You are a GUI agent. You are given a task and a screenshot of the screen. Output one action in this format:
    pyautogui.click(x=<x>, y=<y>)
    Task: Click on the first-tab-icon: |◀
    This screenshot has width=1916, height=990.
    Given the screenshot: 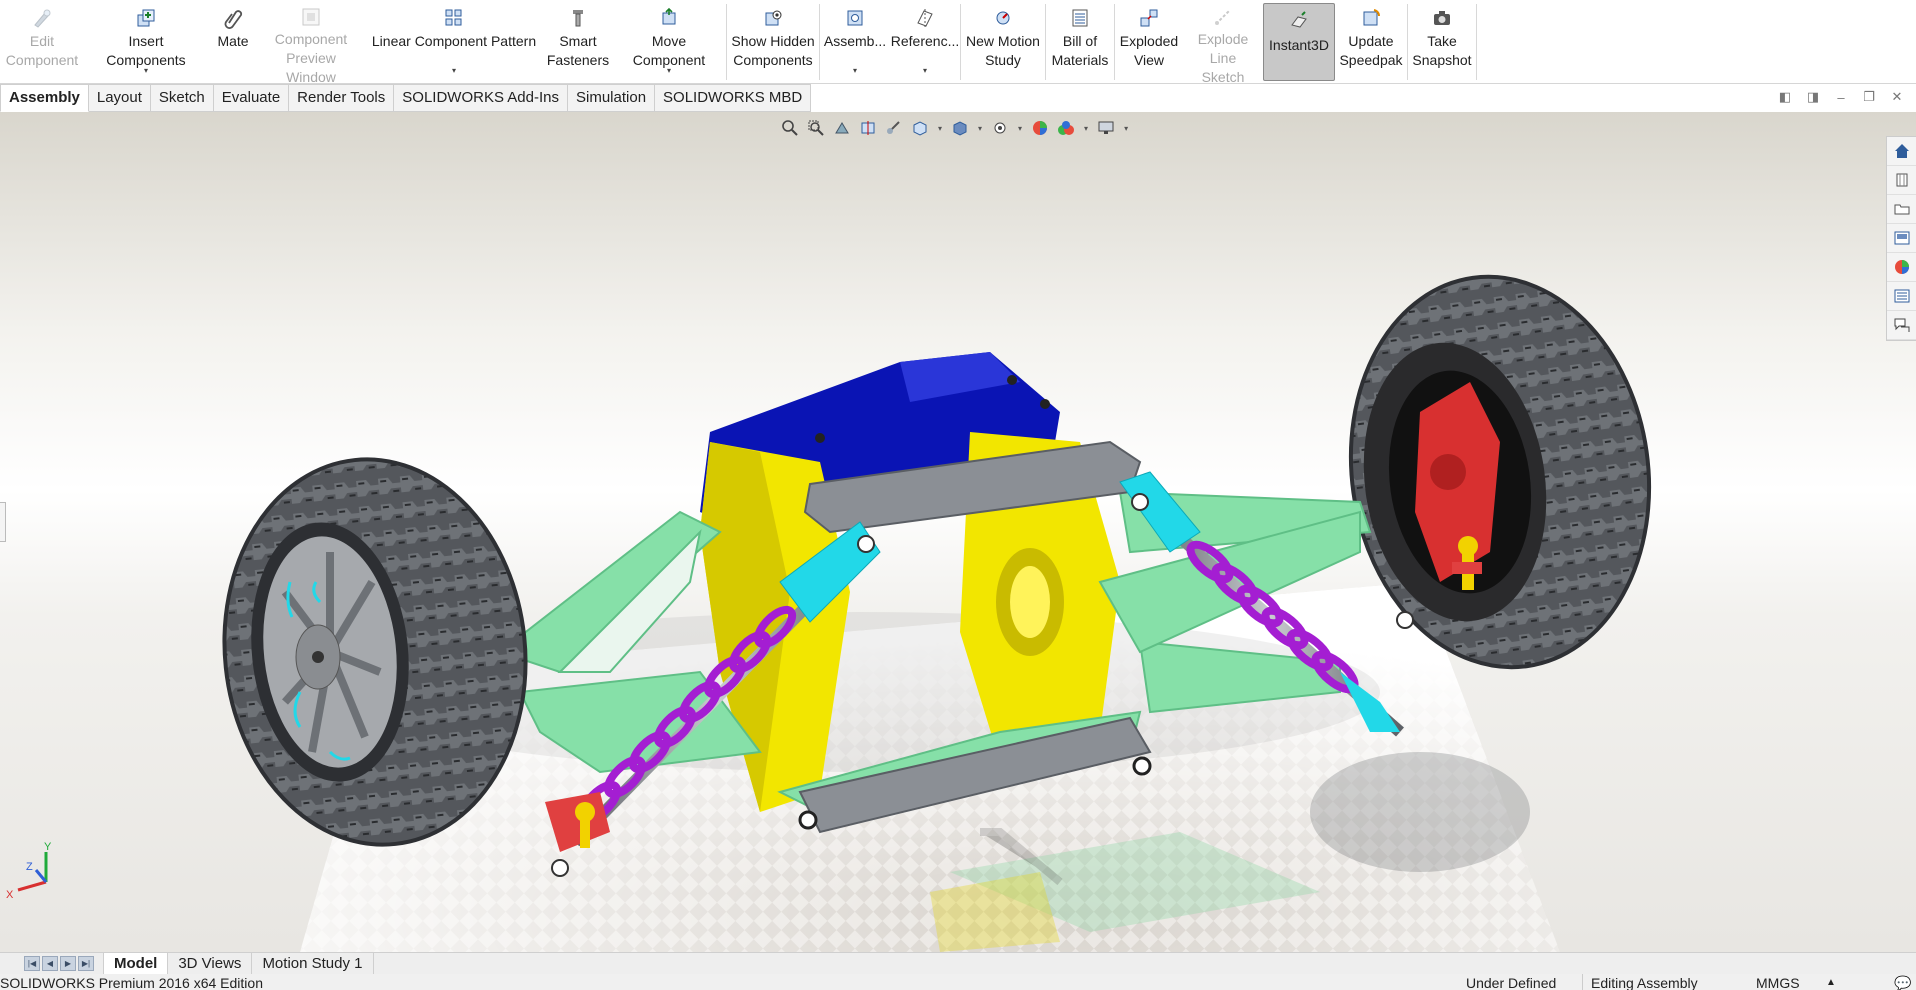 What is the action you would take?
    pyautogui.click(x=32, y=963)
    